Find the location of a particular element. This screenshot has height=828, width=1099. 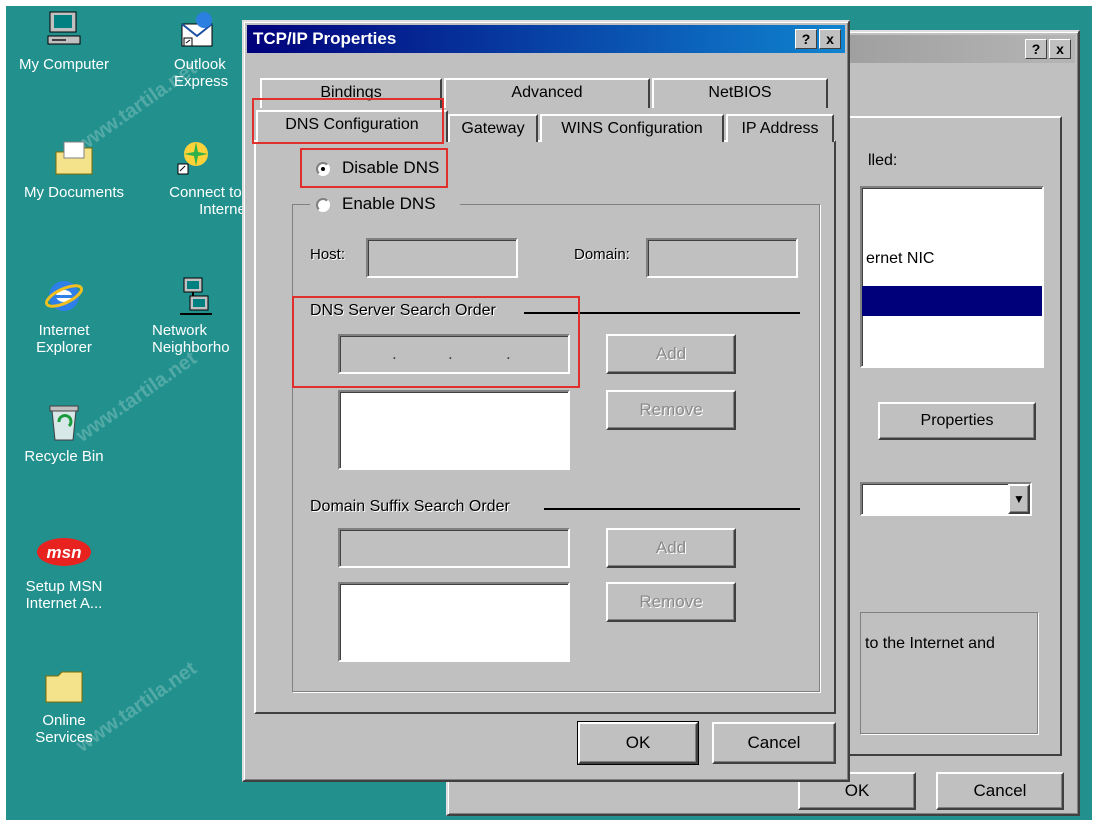

desktop-icon-internet-explorer: Internet Explorer is located at coordinates (65, 316).